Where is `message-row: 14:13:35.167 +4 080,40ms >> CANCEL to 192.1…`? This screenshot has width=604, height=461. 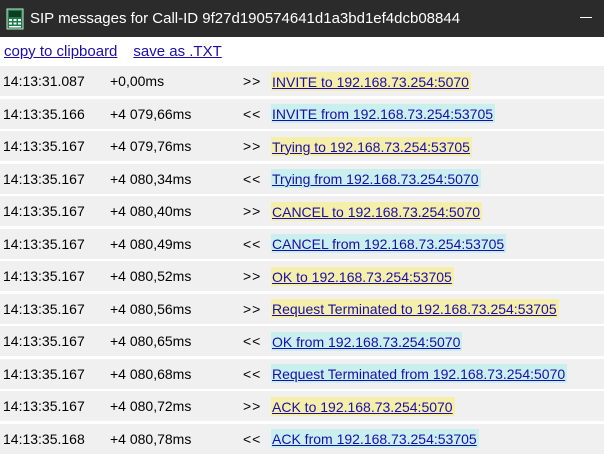 message-row: 14:13:35.167 +4 080,40ms >> CANCEL to 192.1… is located at coordinates (302, 211).